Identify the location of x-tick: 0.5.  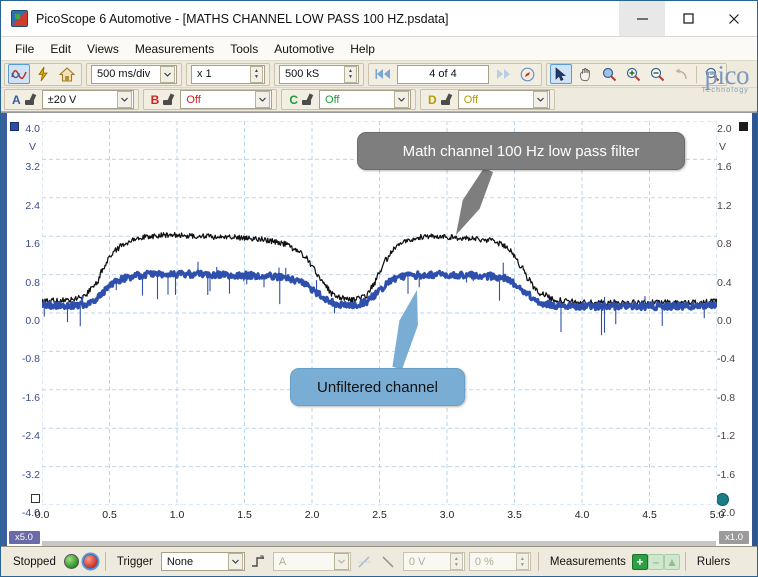
(109, 515).